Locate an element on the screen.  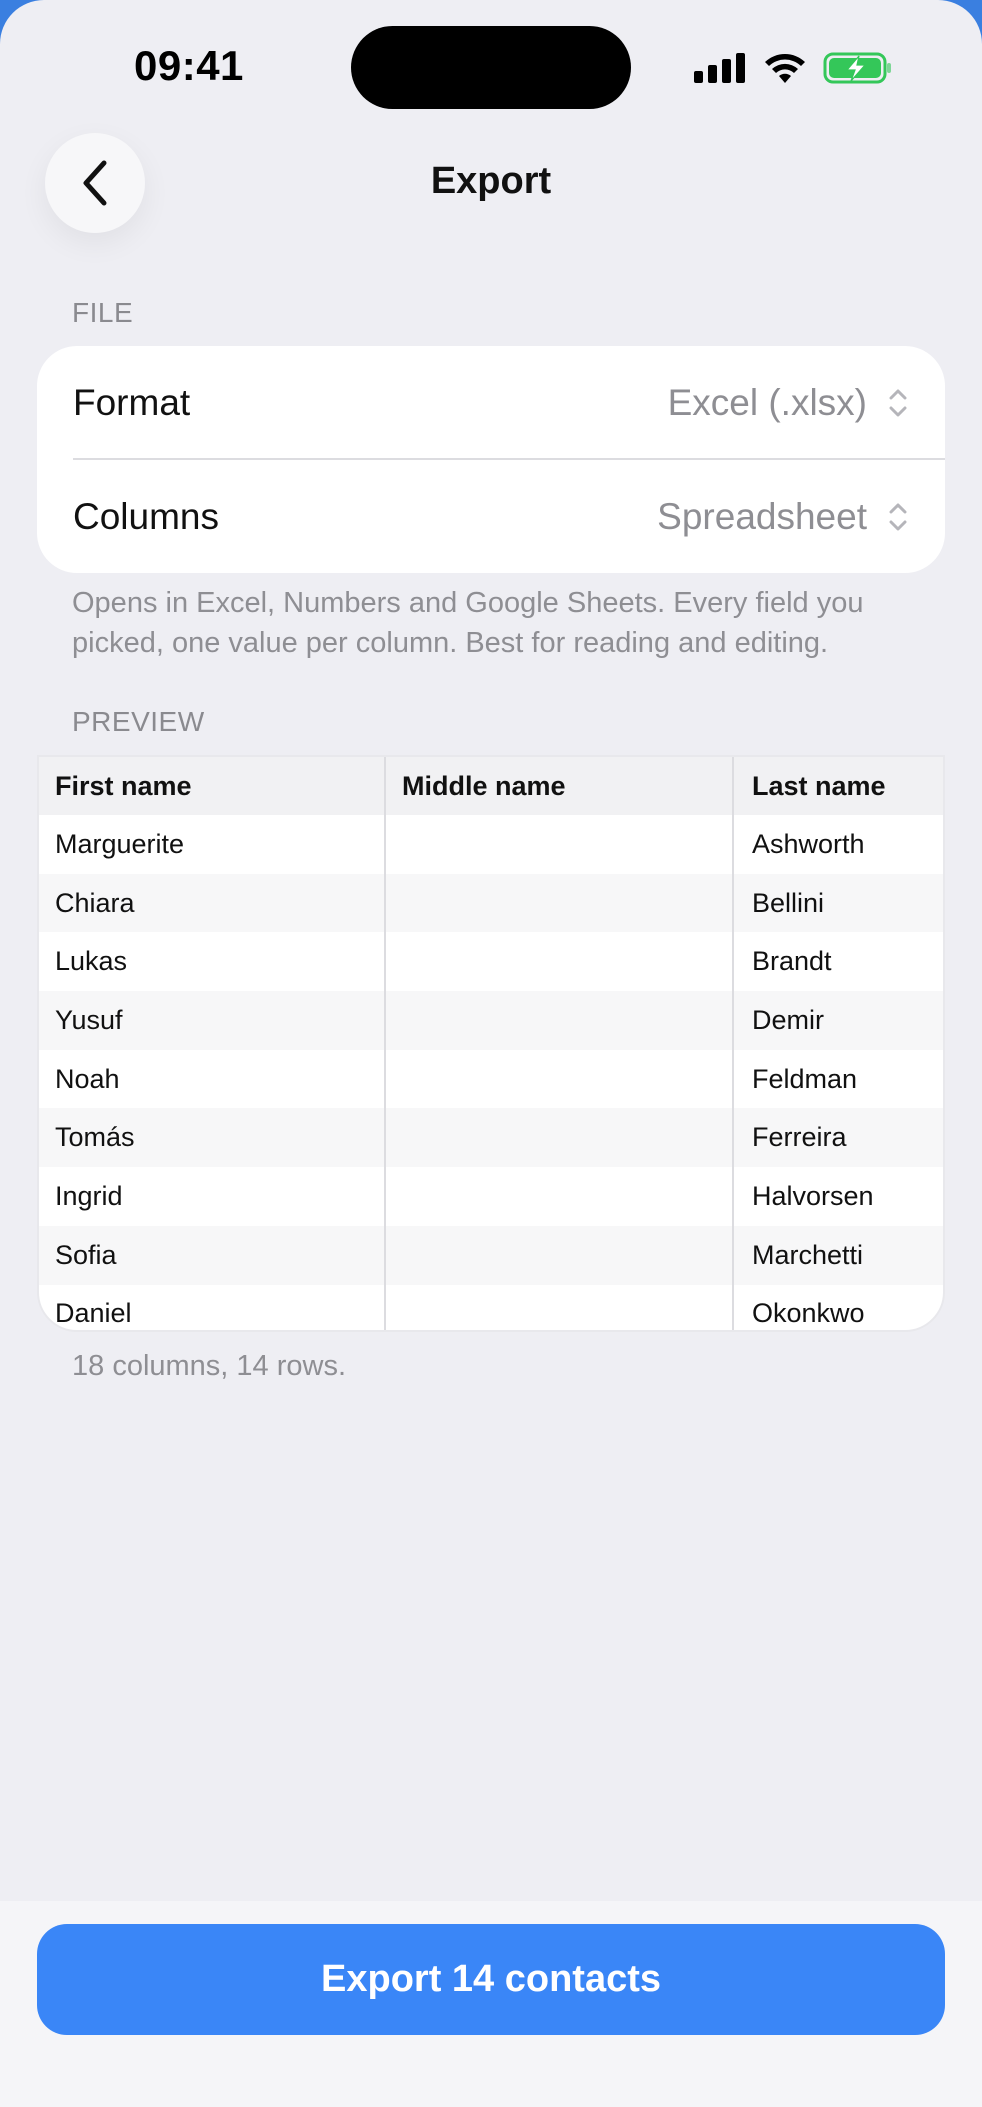
wifi-icon is located at coordinates (785, 68).